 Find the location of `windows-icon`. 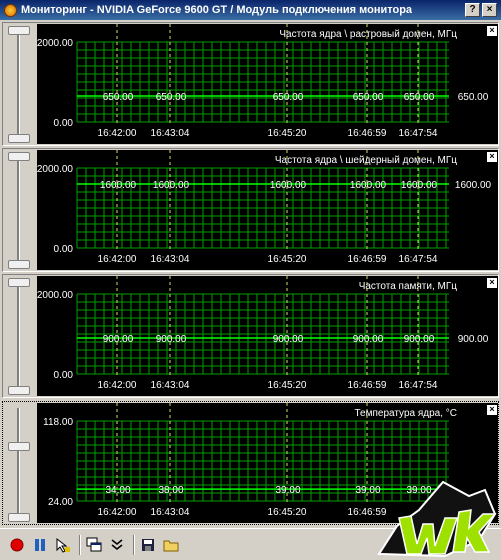

windows-icon is located at coordinates (94, 544).